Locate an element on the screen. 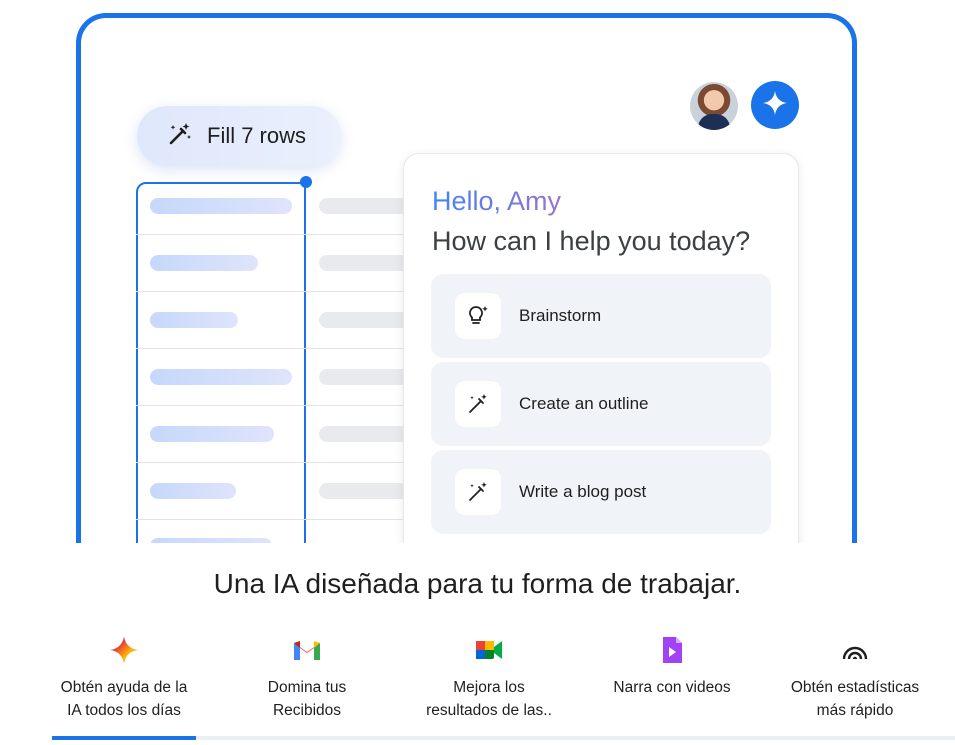 The height and width of the screenshot is (745, 955). feature-label-line1: Domina tus is located at coordinates (307, 687).